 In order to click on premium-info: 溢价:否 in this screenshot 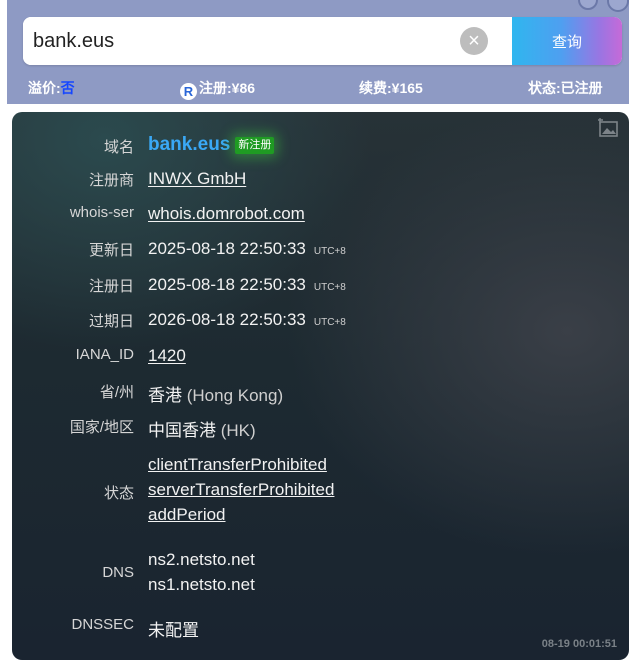, I will do `click(51, 88)`.